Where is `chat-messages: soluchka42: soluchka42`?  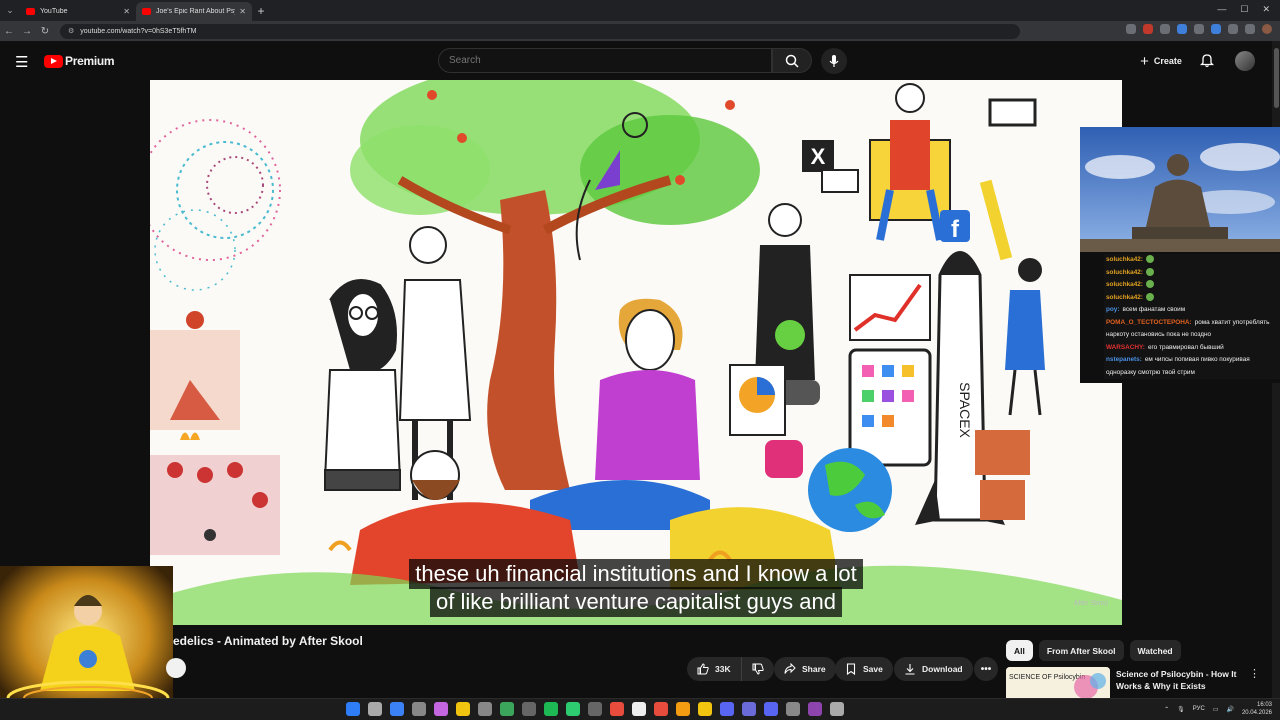 chat-messages: soluchka42: soluchka42 is located at coordinates (1192, 316).